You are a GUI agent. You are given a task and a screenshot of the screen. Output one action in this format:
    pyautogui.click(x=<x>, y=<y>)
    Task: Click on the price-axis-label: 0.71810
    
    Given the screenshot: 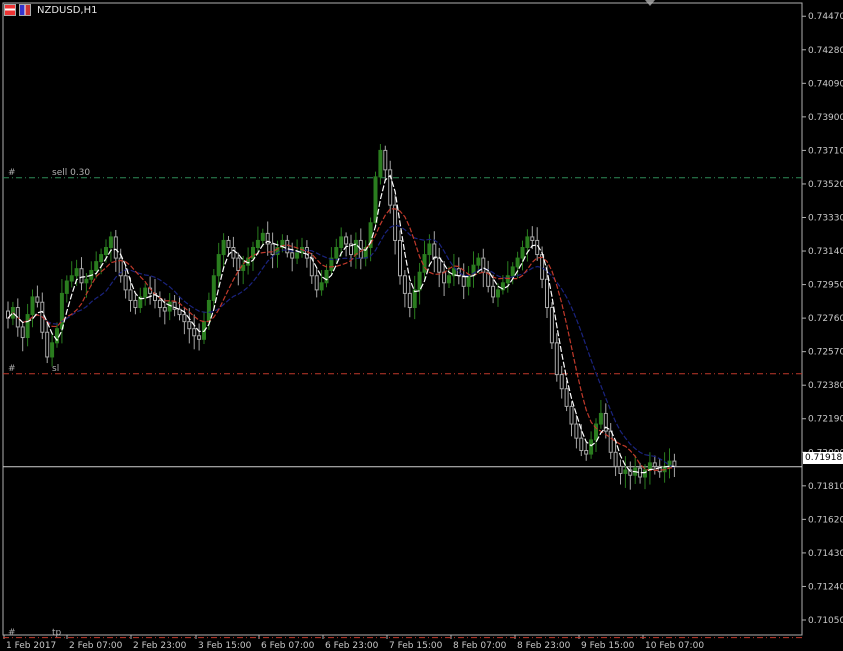 What is the action you would take?
    pyautogui.click(x=825, y=487)
    